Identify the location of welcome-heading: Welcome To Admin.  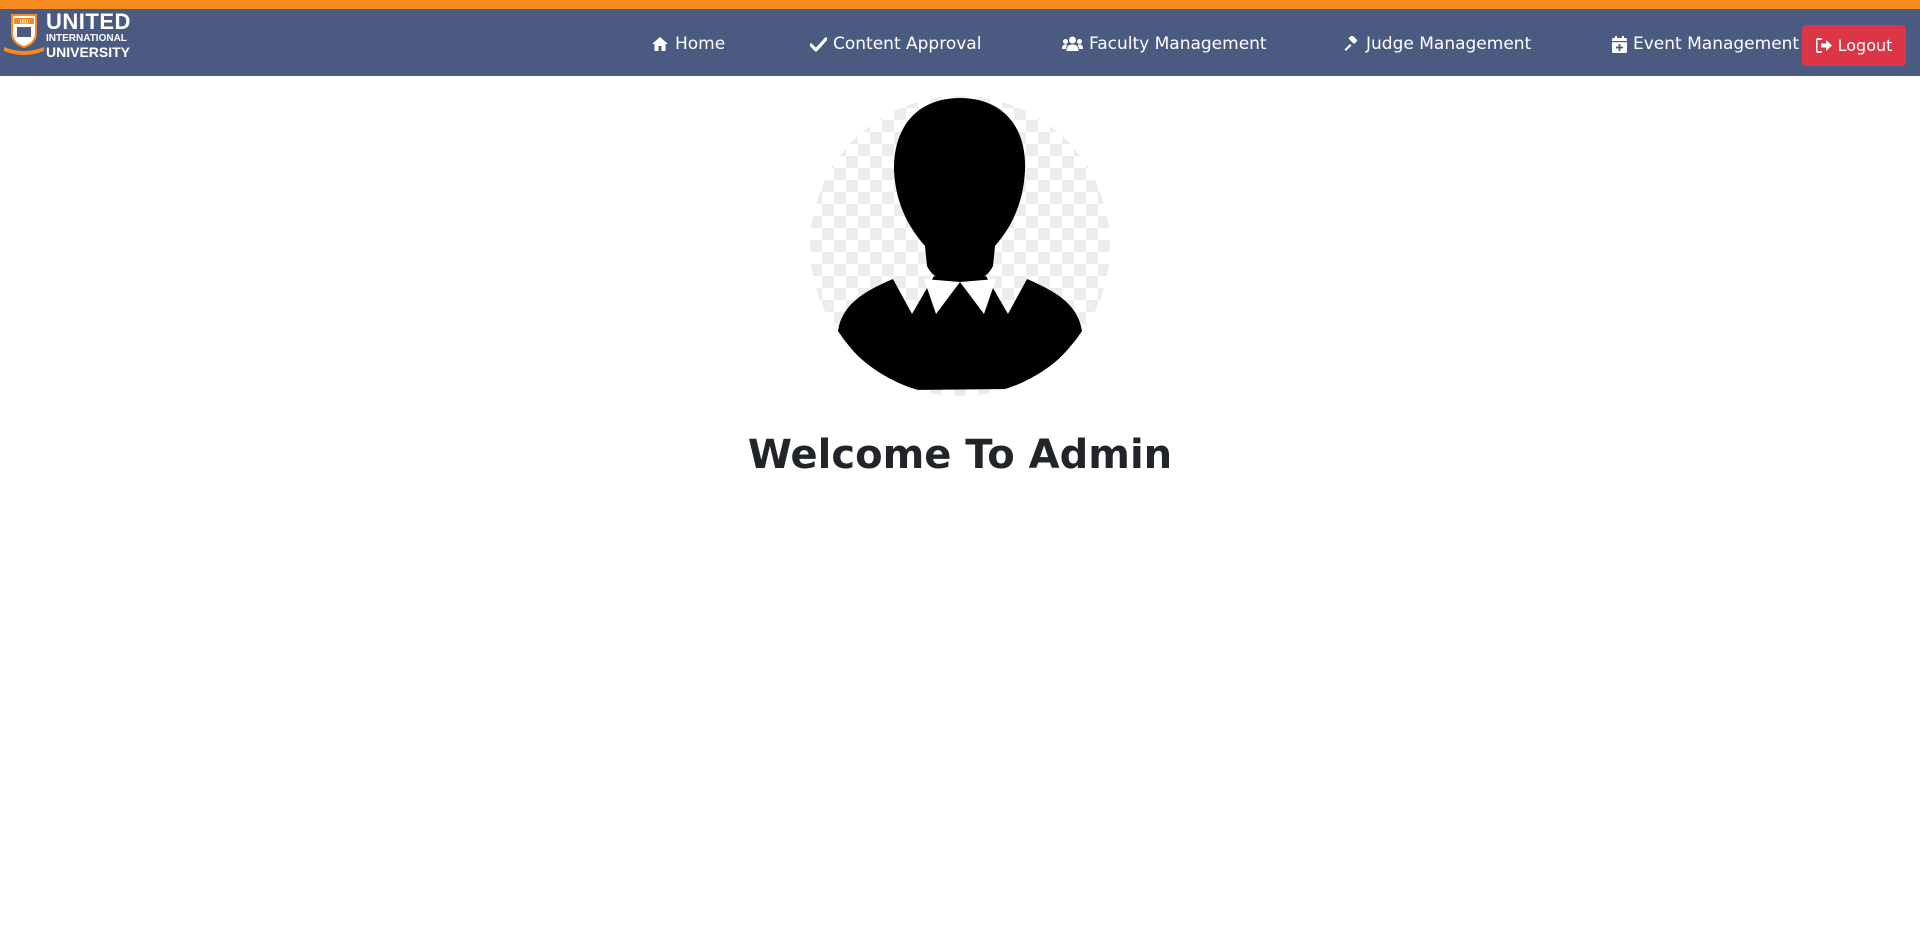
(960, 455).